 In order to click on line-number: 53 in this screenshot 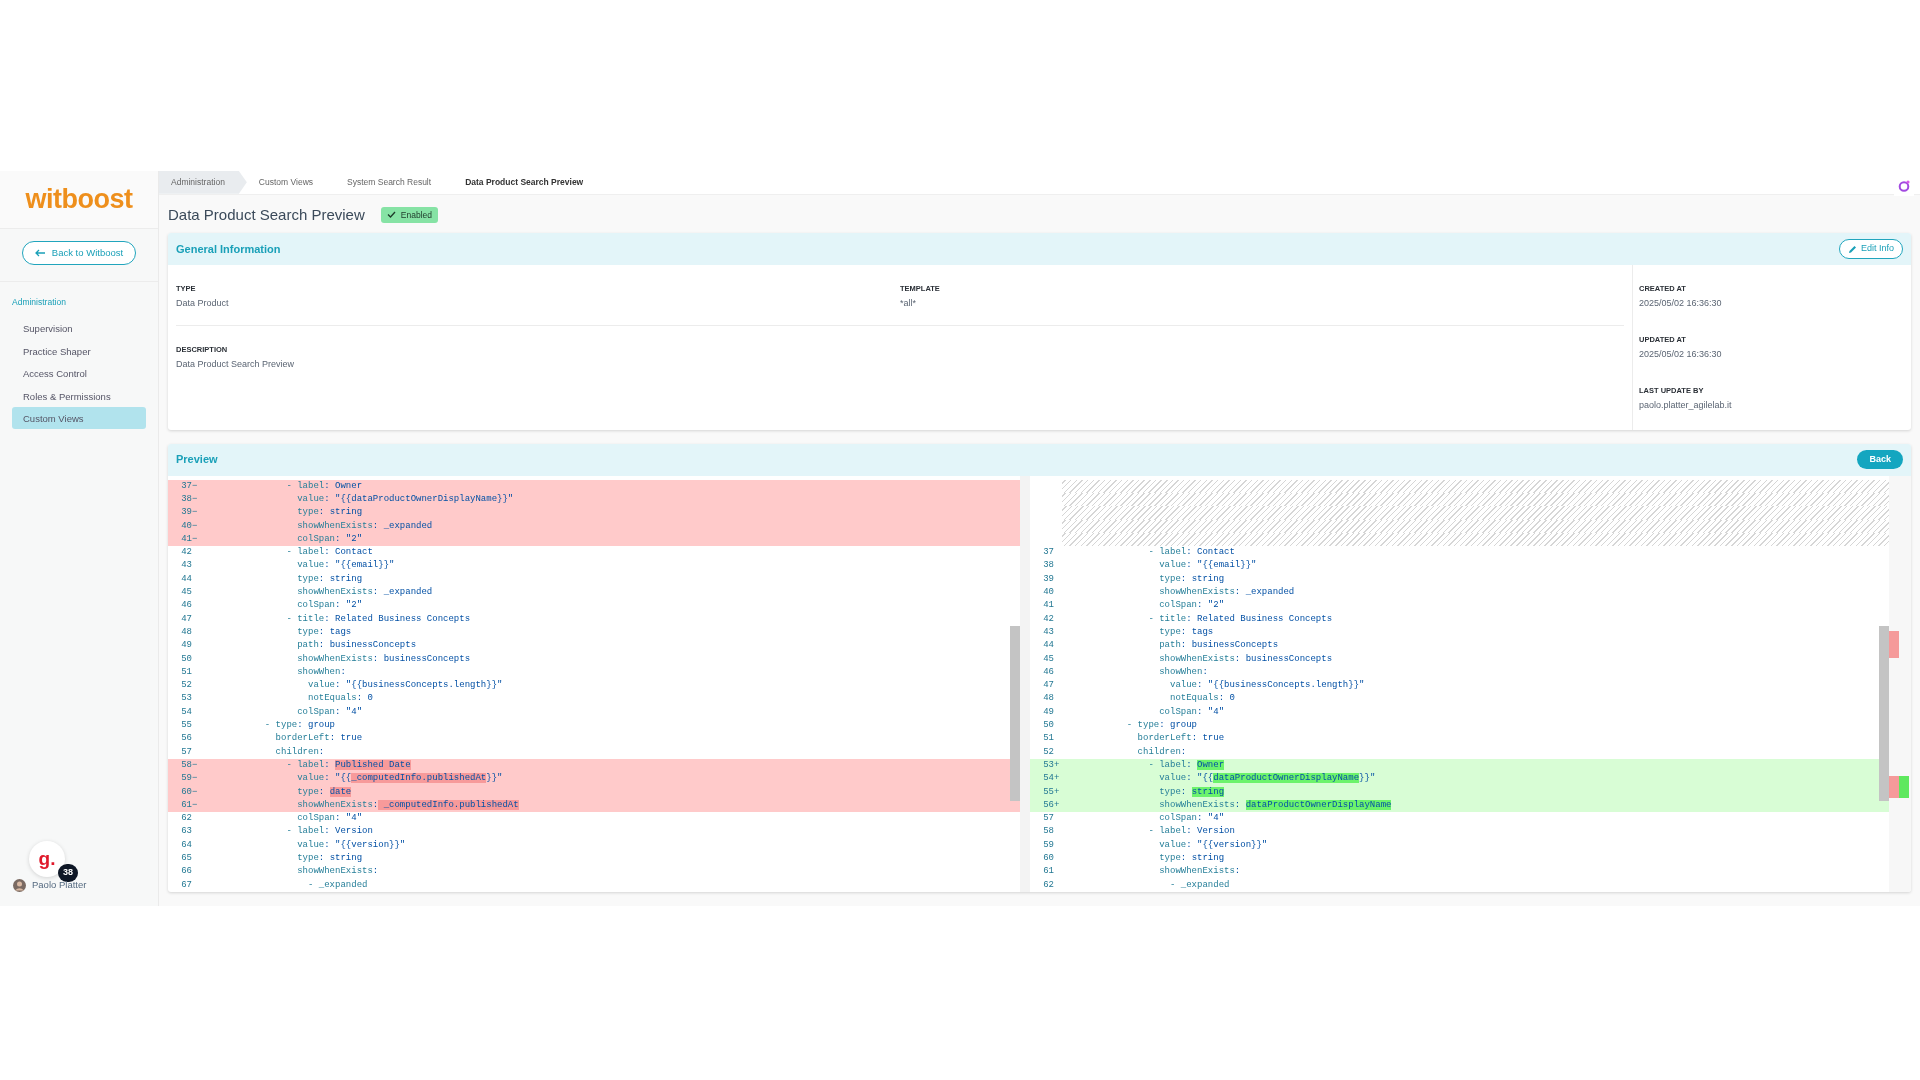, I will do `click(186, 699)`.